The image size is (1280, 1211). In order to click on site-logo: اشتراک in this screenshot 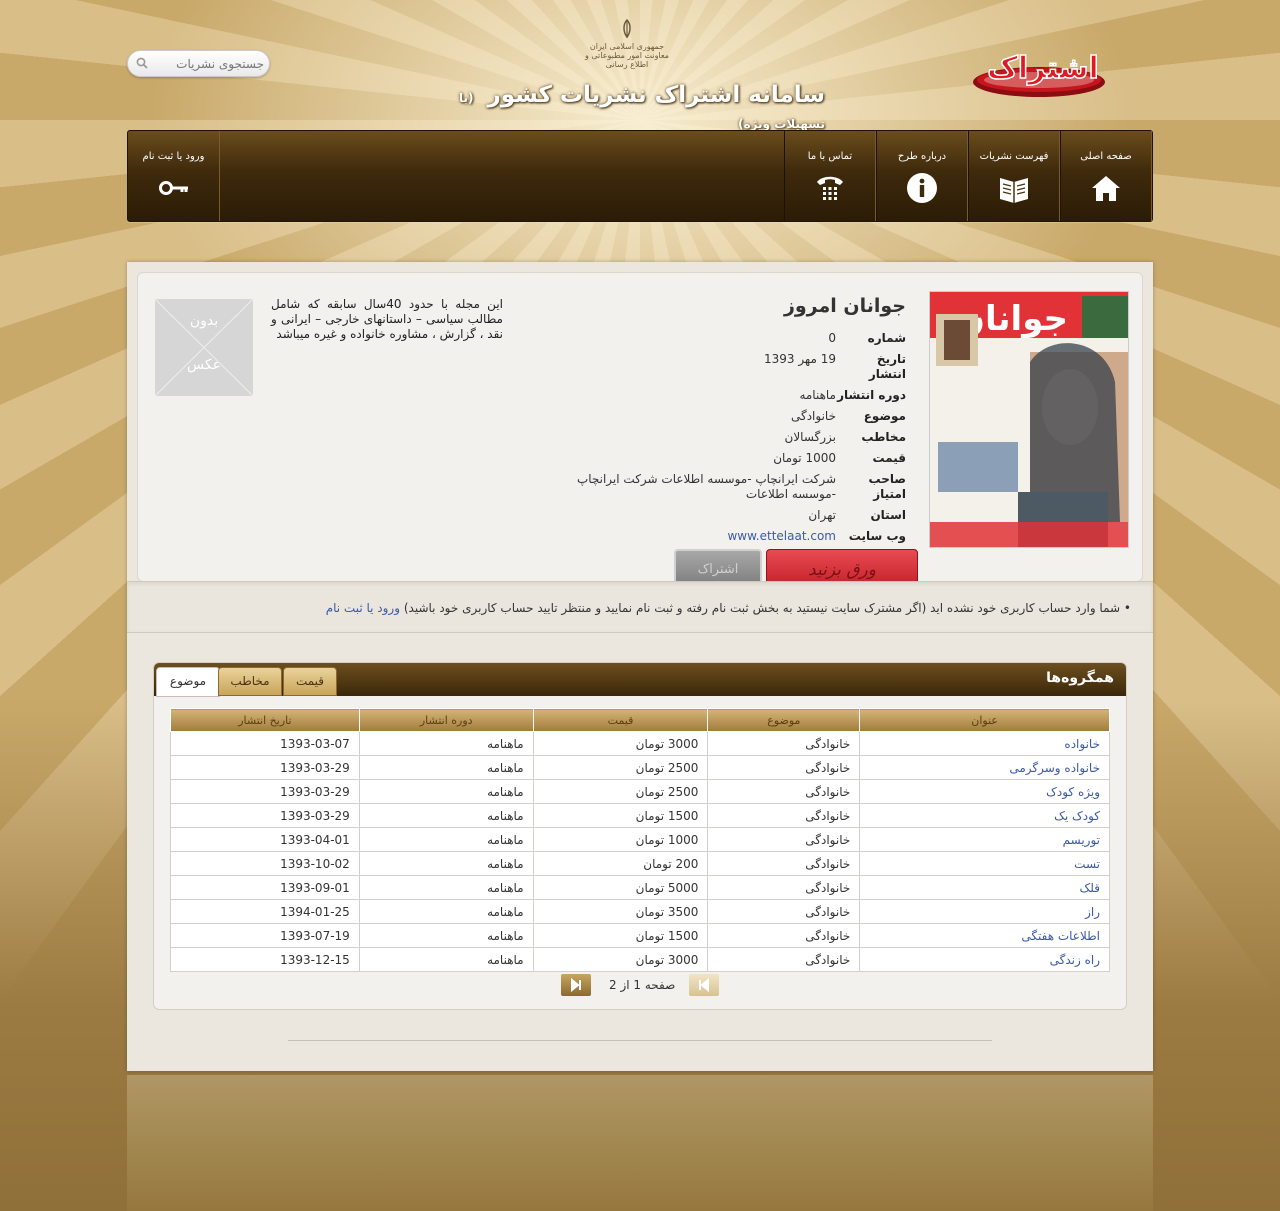, I will do `click(1039, 71)`.